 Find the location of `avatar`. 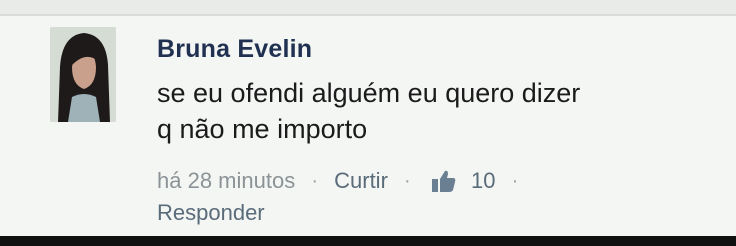

avatar is located at coordinates (83, 74).